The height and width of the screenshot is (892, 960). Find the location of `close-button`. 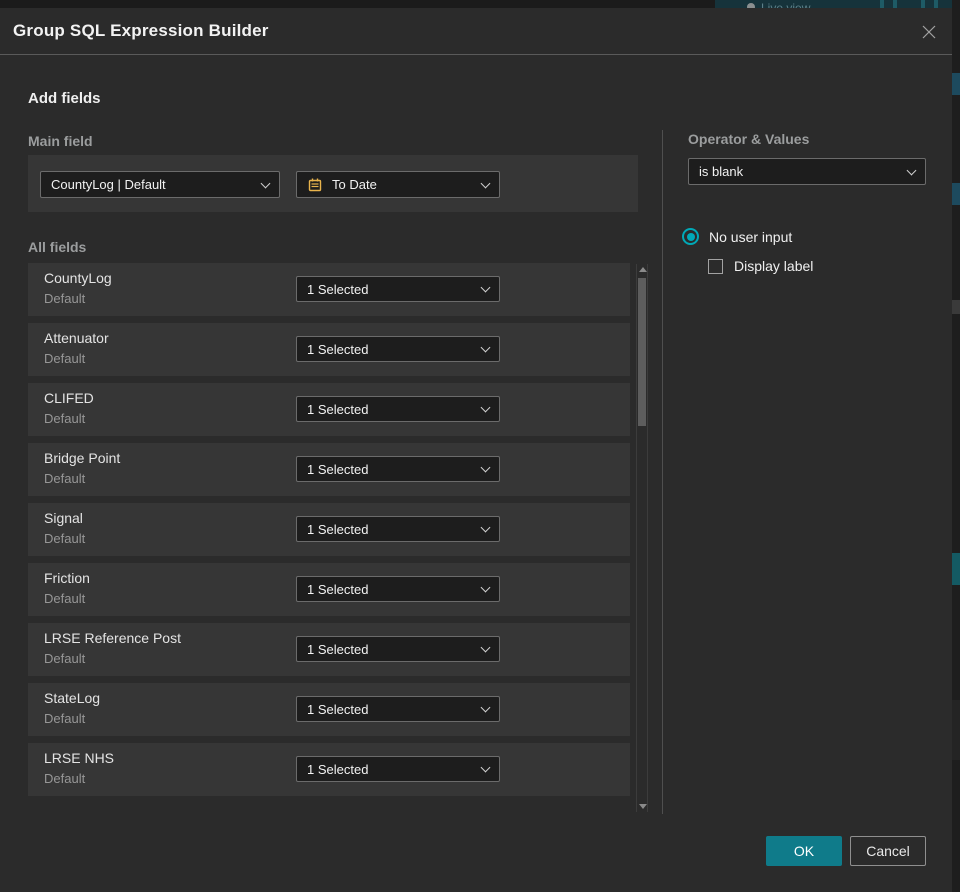

close-button is located at coordinates (929, 32).